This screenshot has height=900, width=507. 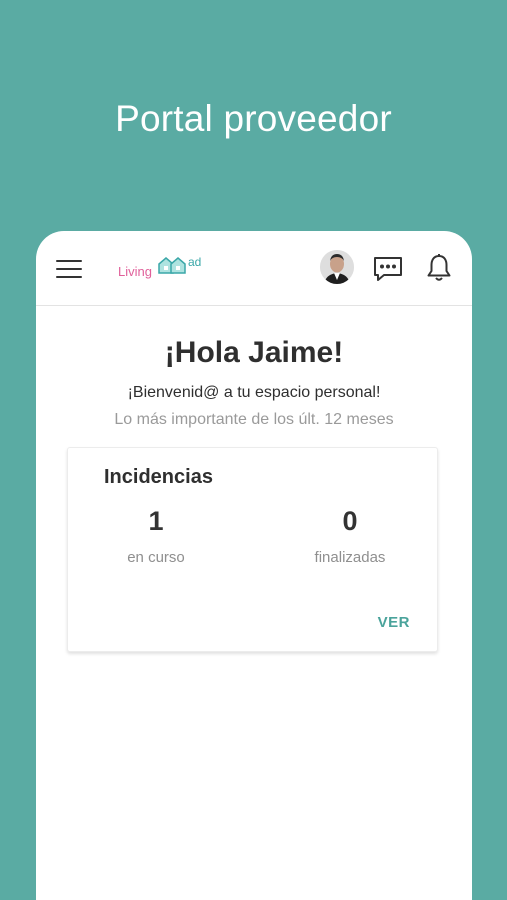 I want to click on logo-text-living: Living, so click(x=135, y=271).